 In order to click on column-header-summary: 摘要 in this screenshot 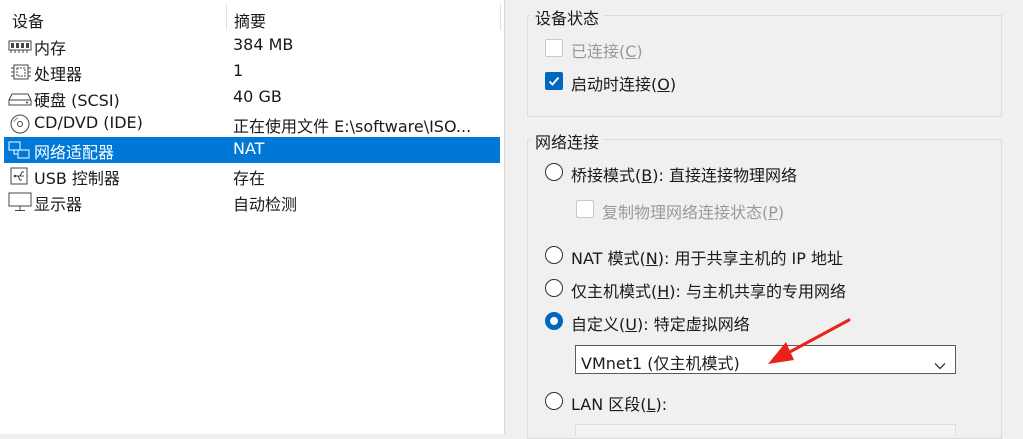, I will do `click(250, 20)`.